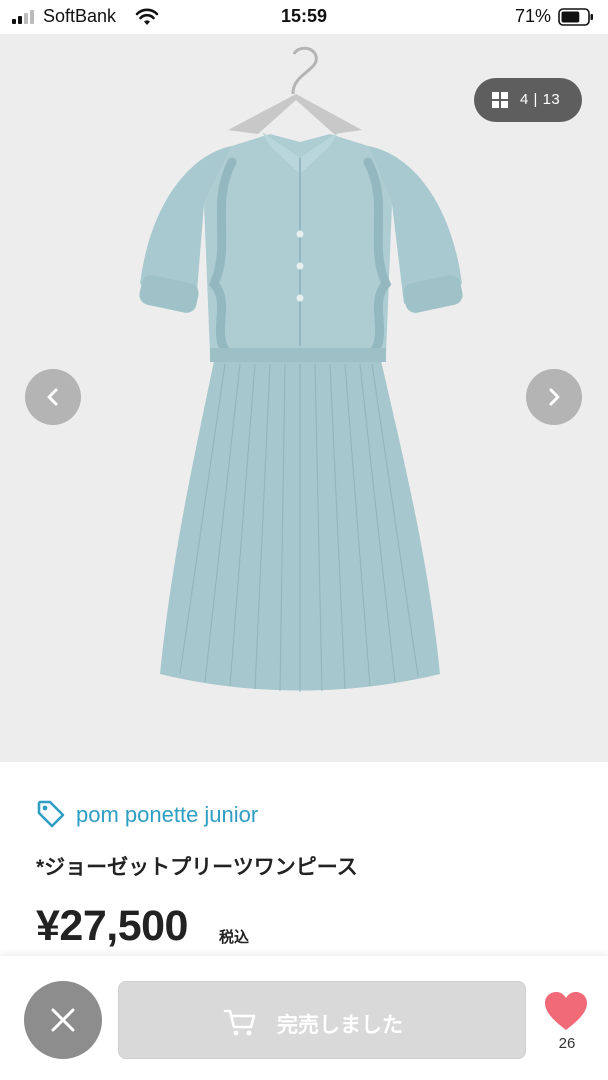 This screenshot has width=608, height=1080. Describe the element at coordinates (167, 815) in the screenshot. I see `brand-name: pom ponette junior` at that location.